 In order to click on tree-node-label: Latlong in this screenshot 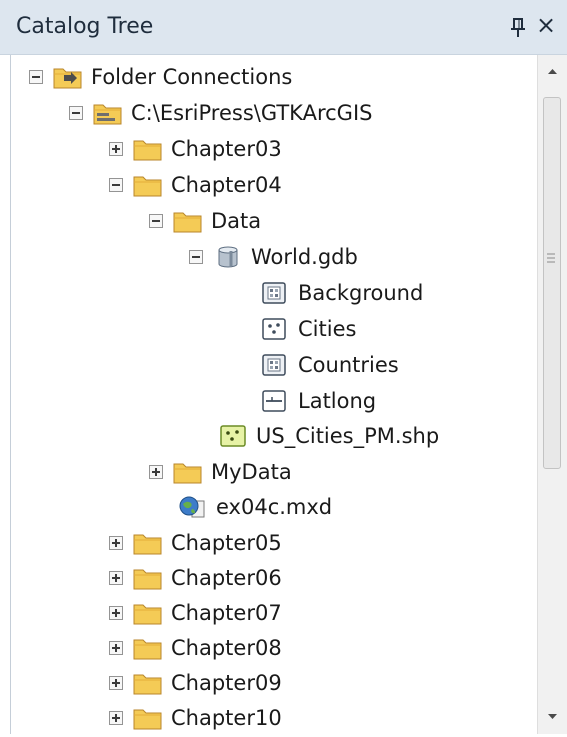, I will do `click(337, 401)`.